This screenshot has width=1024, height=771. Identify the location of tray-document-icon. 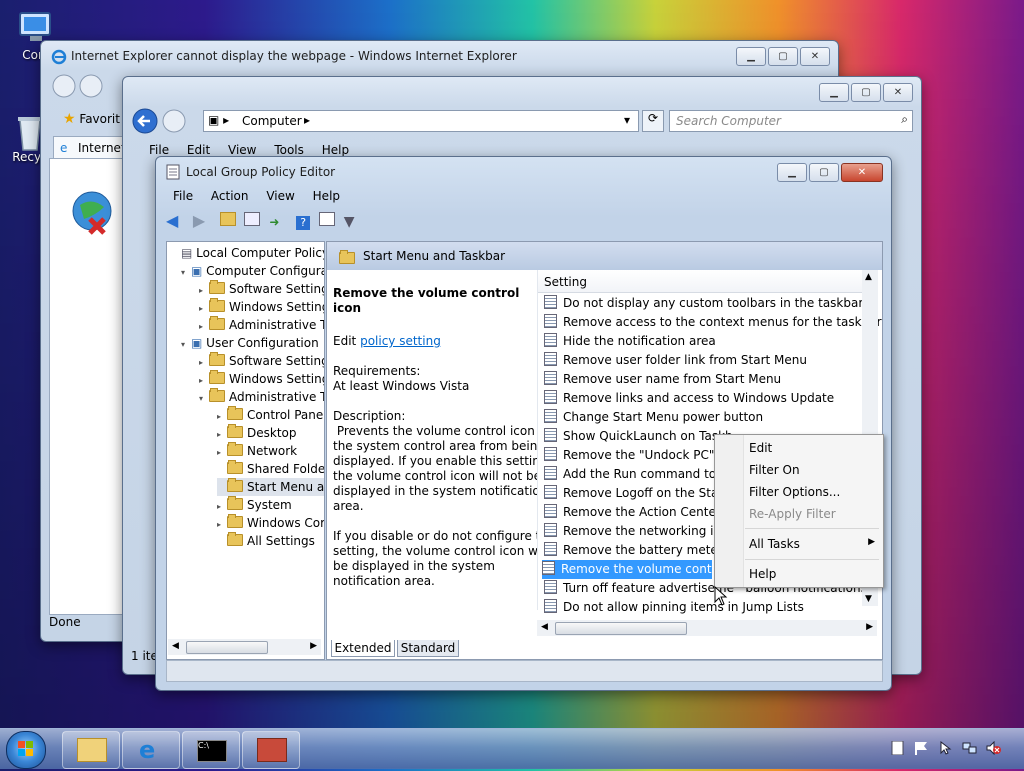
(897, 748).